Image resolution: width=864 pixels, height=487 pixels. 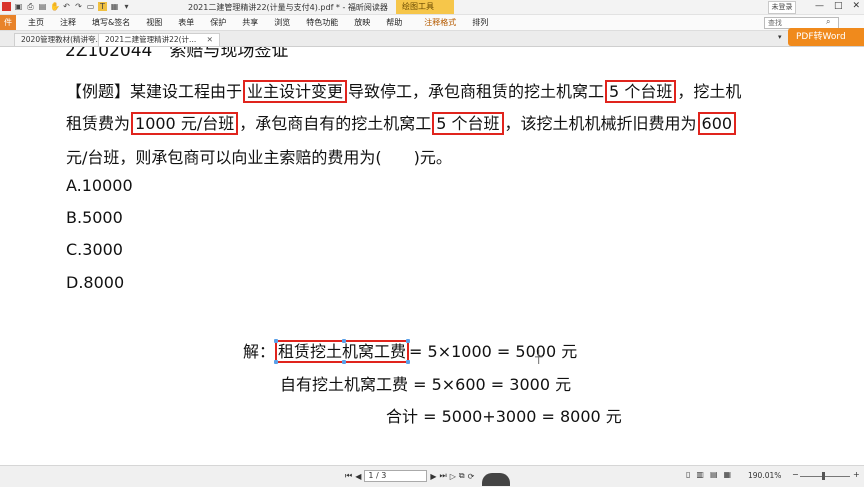 What do you see at coordinates (126, 6) in the screenshot?
I see `customize-arrow-icon: ▾` at bounding box center [126, 6].